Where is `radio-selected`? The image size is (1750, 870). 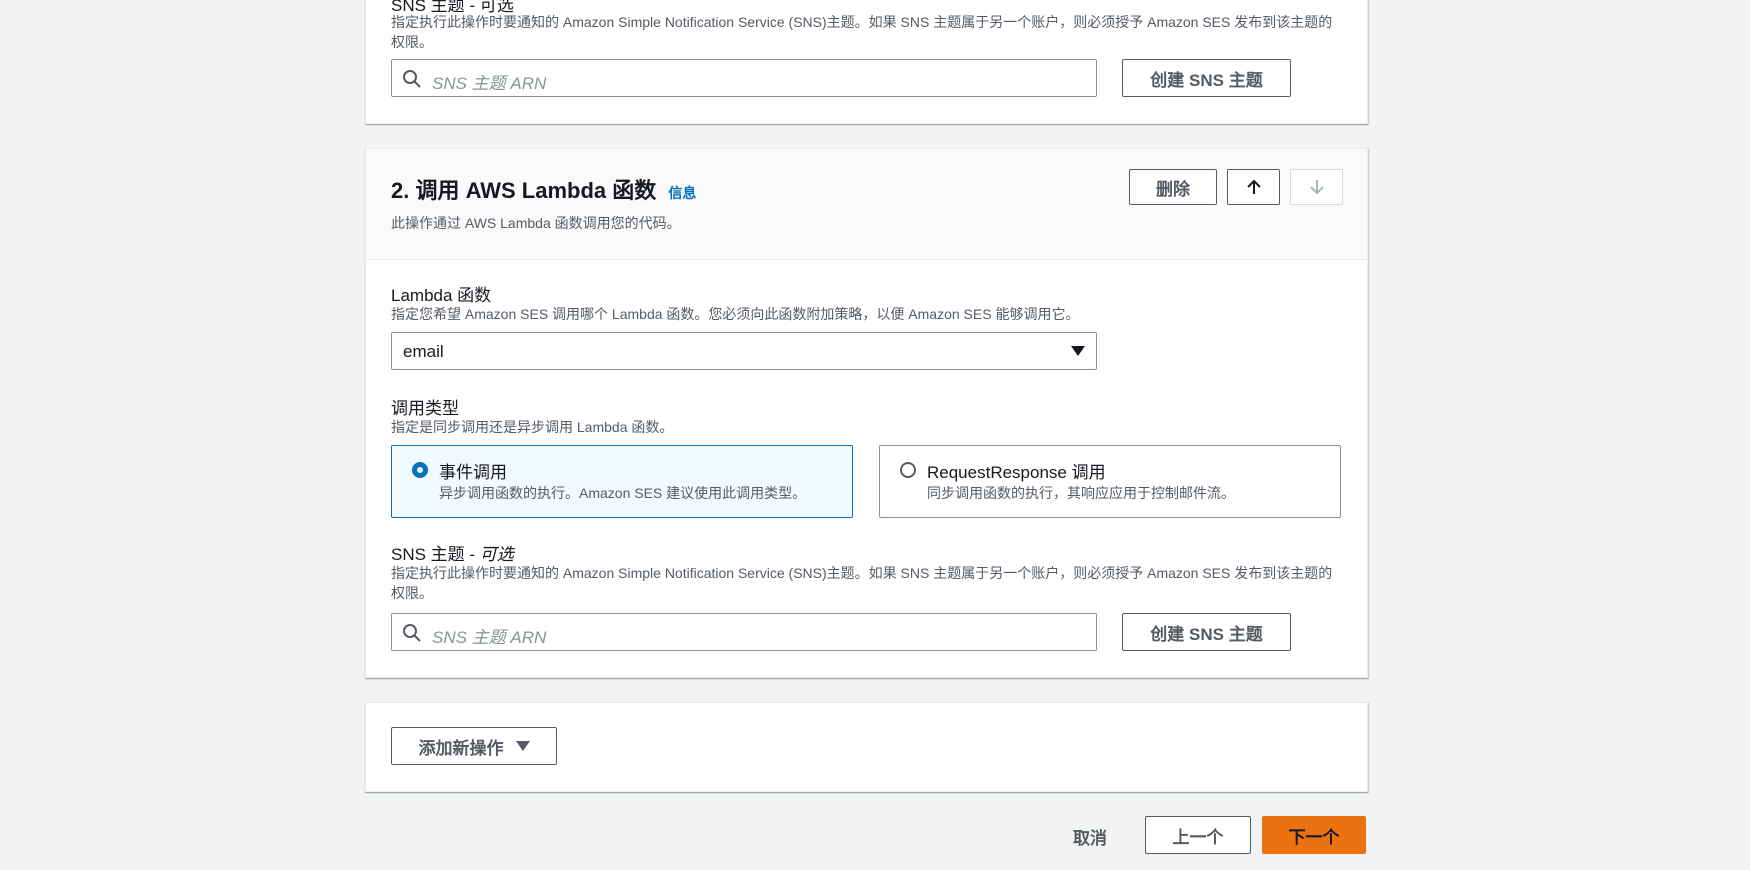
radio-selected is located at coordinates (420, 470).